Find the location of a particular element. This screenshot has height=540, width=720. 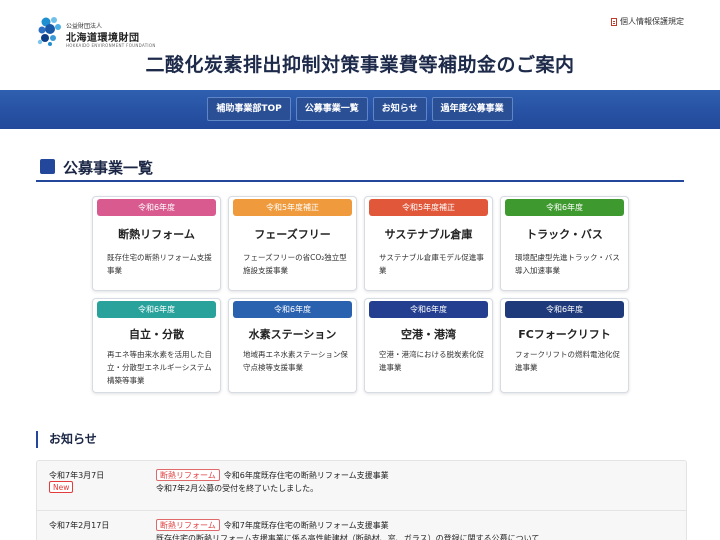

logo-mark-icon is located at coordinates (49, 31).